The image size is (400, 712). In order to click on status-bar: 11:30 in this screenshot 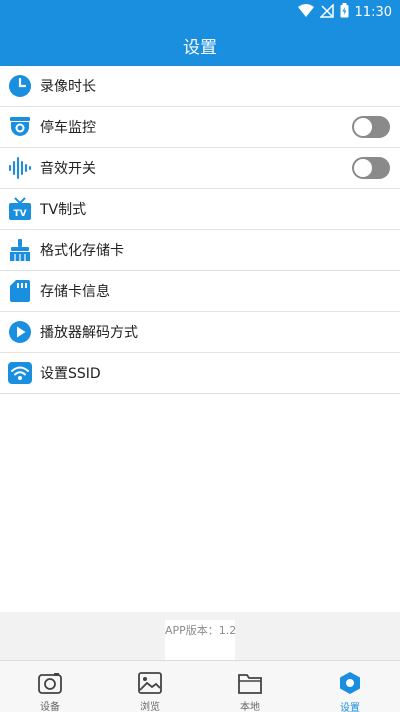, I will do `click(200, 12)`.